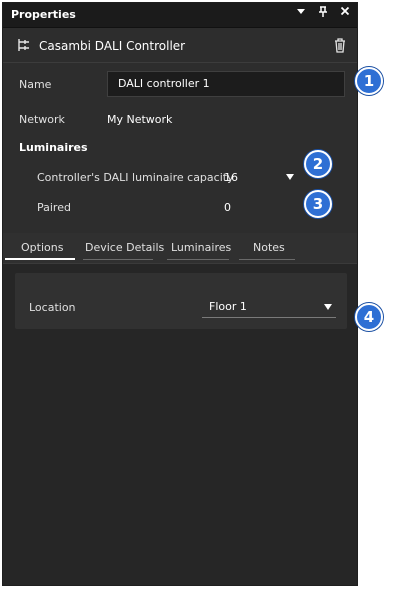 This screenshot has height=592, width=393. What do you see at coordinates (257, 176) in the screenshot?
I see `capacity-dropdown: 16` at bounding box center [257, 176].